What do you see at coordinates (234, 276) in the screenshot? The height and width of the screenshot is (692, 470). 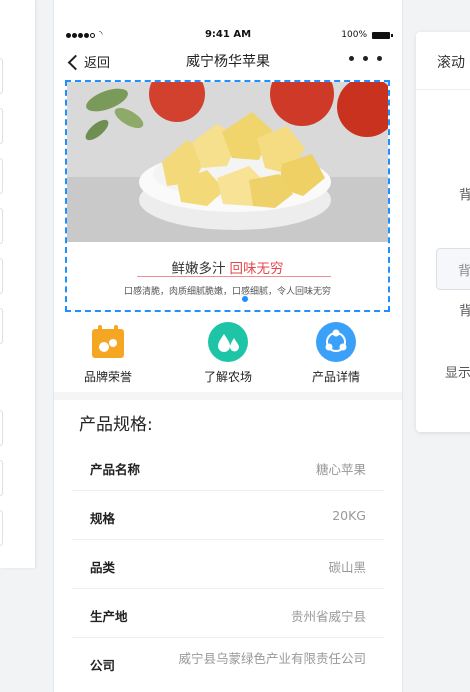 I see `caption-underline` at bounding box center [234, 276].